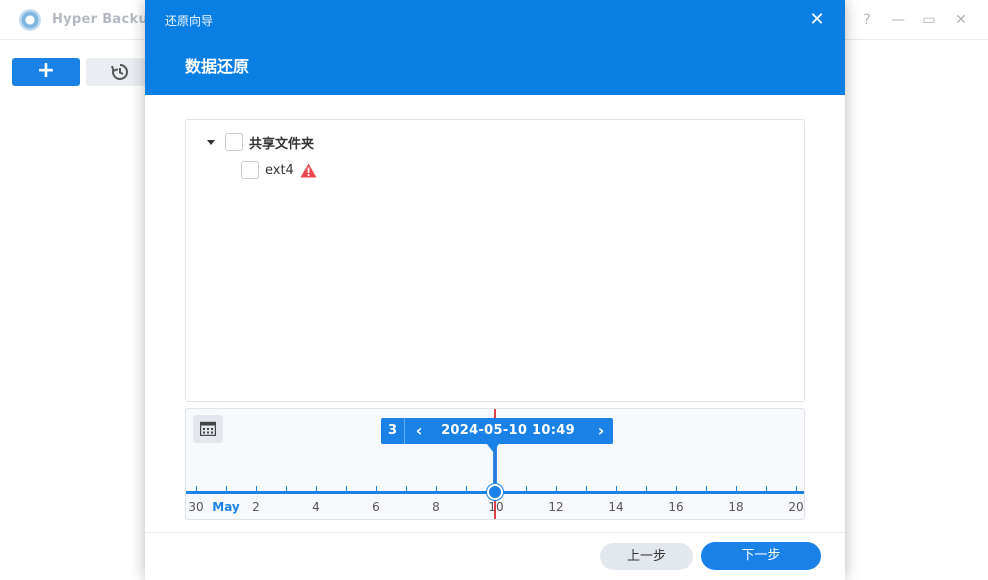 This screenshot has width=988, height=580. Describe the element at coordinates (393, 431) in the screenshot. I see `version-count-badge: 3` at that location.